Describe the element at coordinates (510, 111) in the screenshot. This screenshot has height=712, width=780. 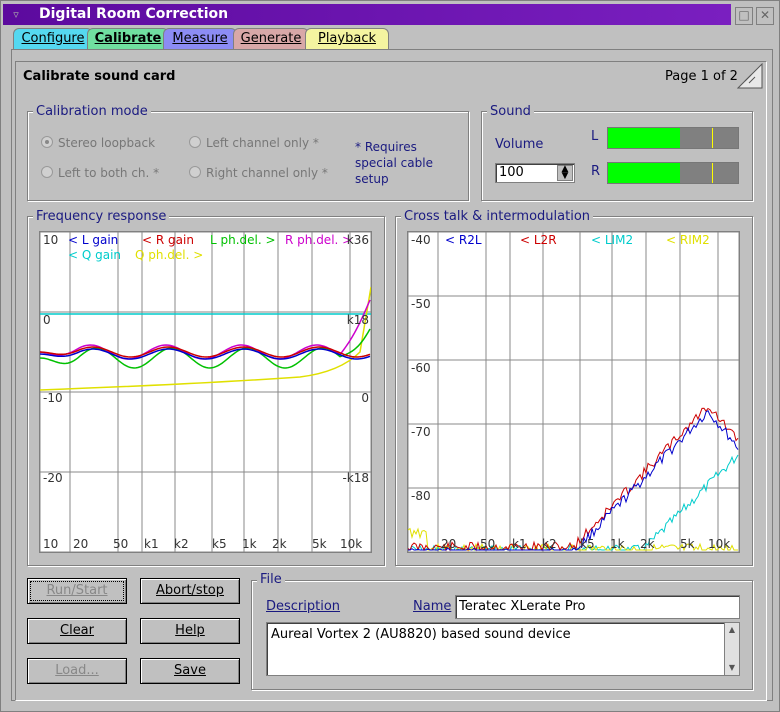
I see `sound-label: Sound` at that location.